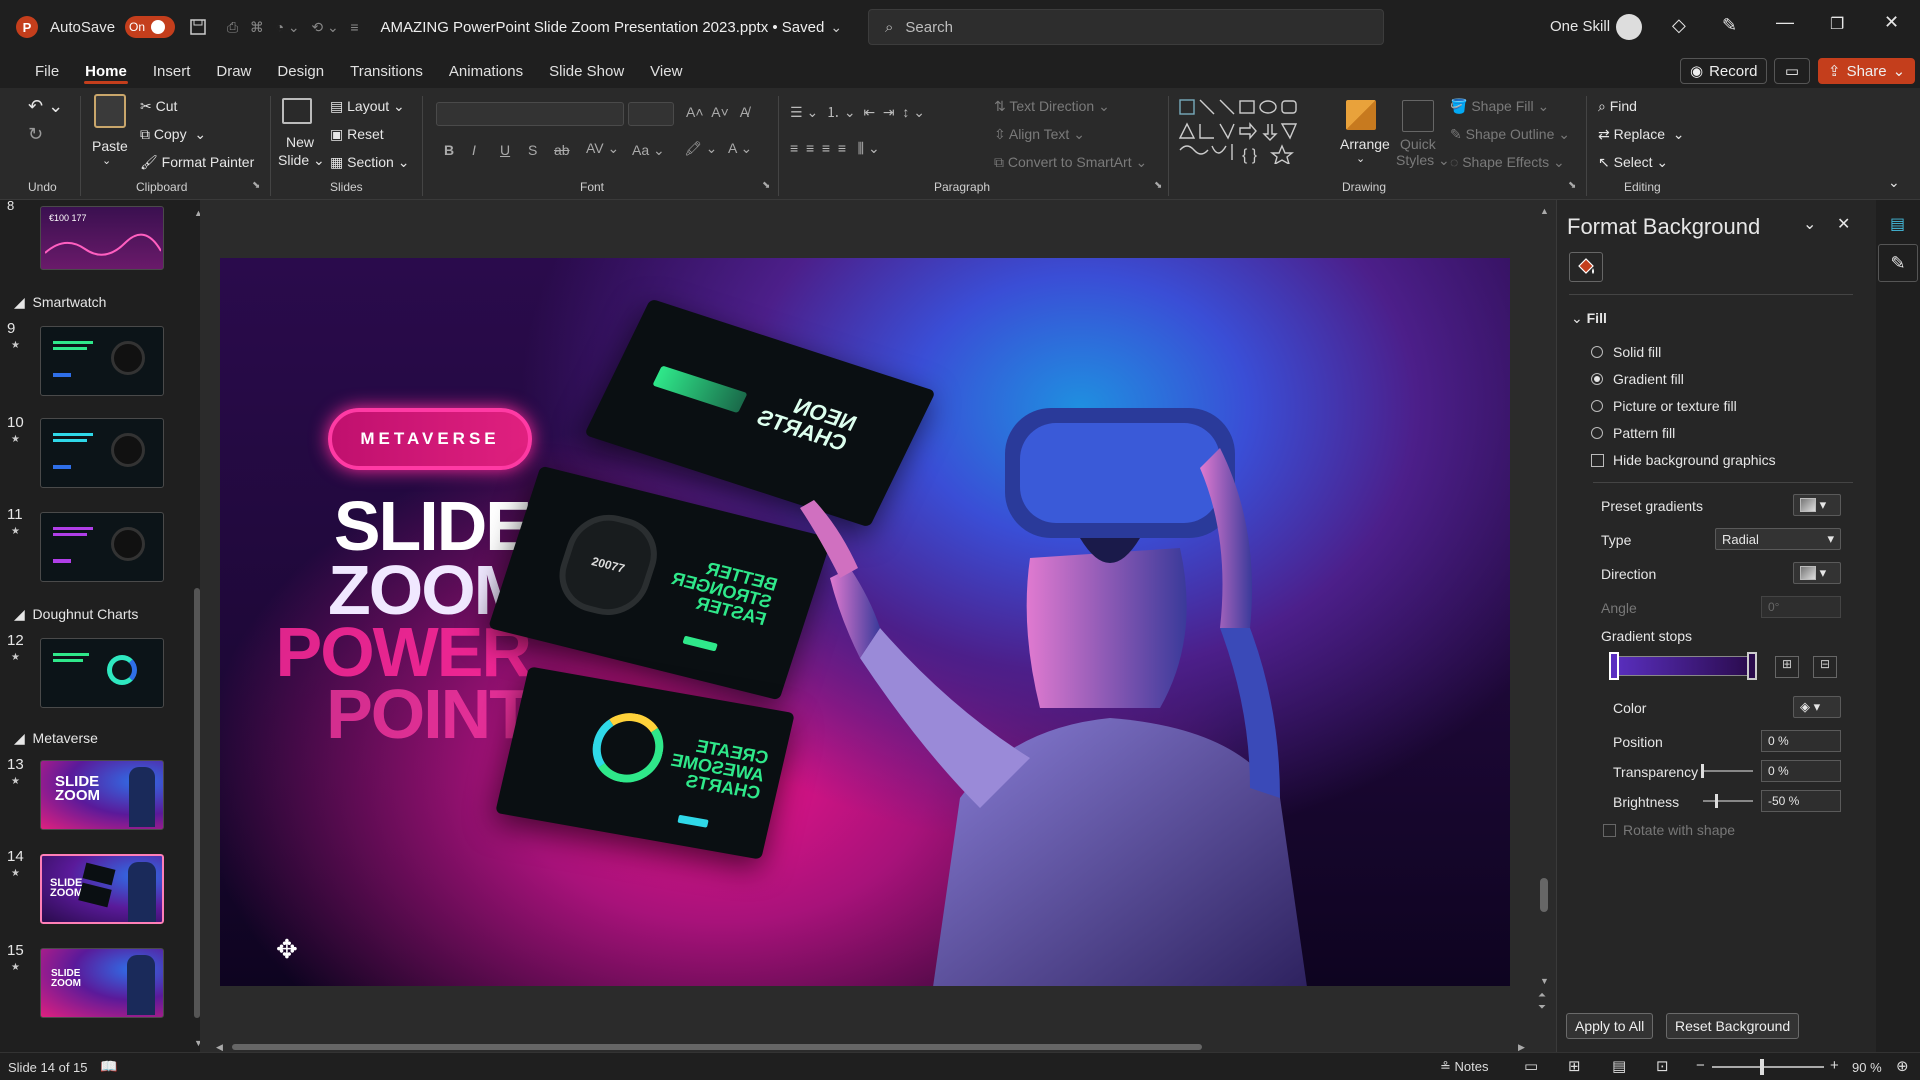  What do you see at coordinates (1499, 106) in the screenshot?
I see `shape-fill-button: 🪣 Shape Fill ⌄` at bounding box center [1499, 106].